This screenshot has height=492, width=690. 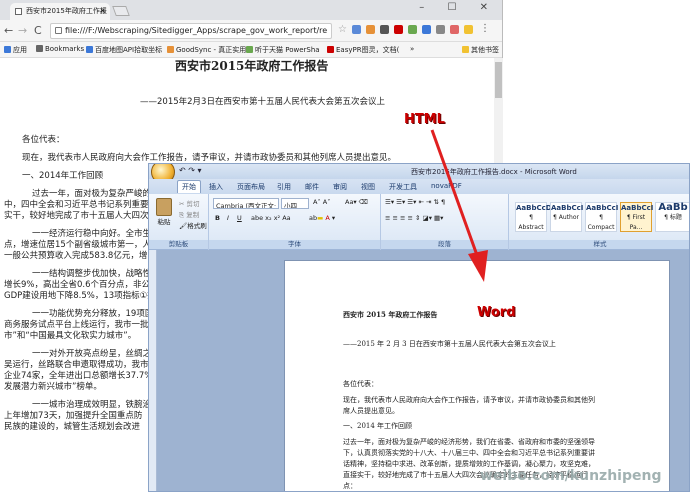 I want to click on arrow-icon, so click(x=459, y=205).